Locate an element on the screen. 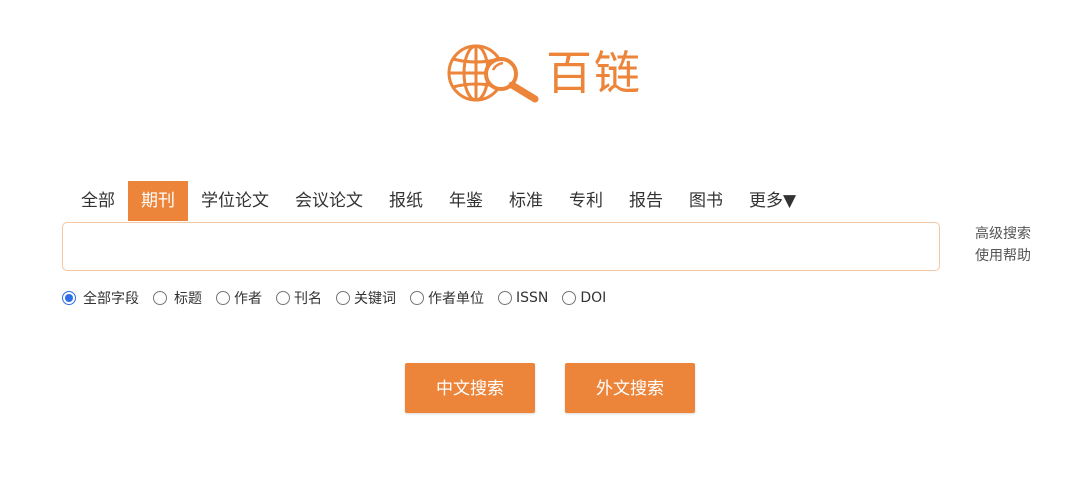 This screenshot has height=502, width=1080. filter-label: 刊名 is located at coordinates (308, 299).